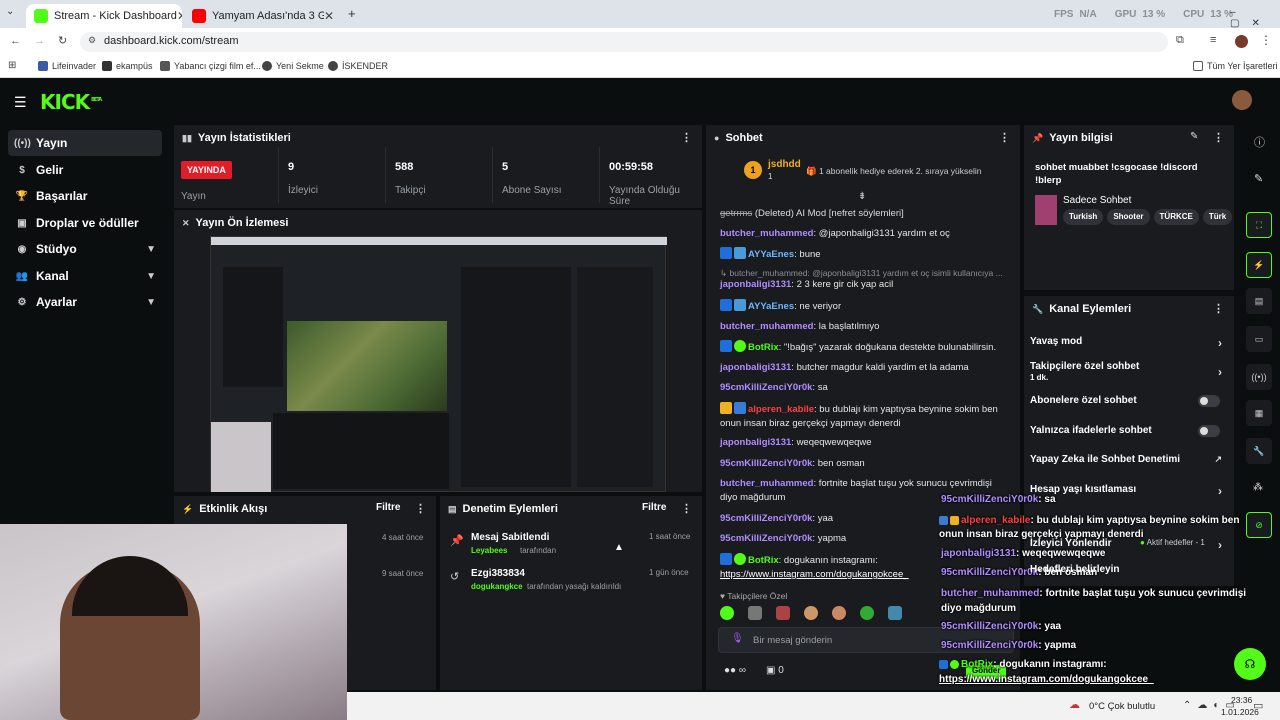  Describe the element at coordinates (20, 102) in the screenshot. I see `hamburger-menu-icon: ☰` at that location.